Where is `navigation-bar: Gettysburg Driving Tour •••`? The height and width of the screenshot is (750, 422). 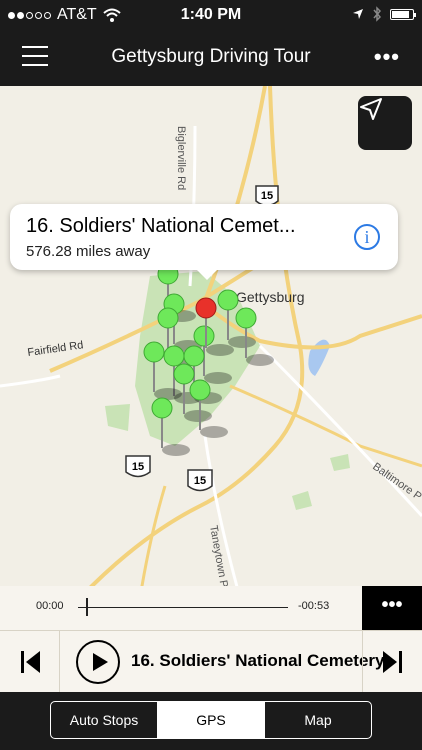
navigation-bar: Gettysburg Driving Tour ••• is located at coordinates (211, 58).